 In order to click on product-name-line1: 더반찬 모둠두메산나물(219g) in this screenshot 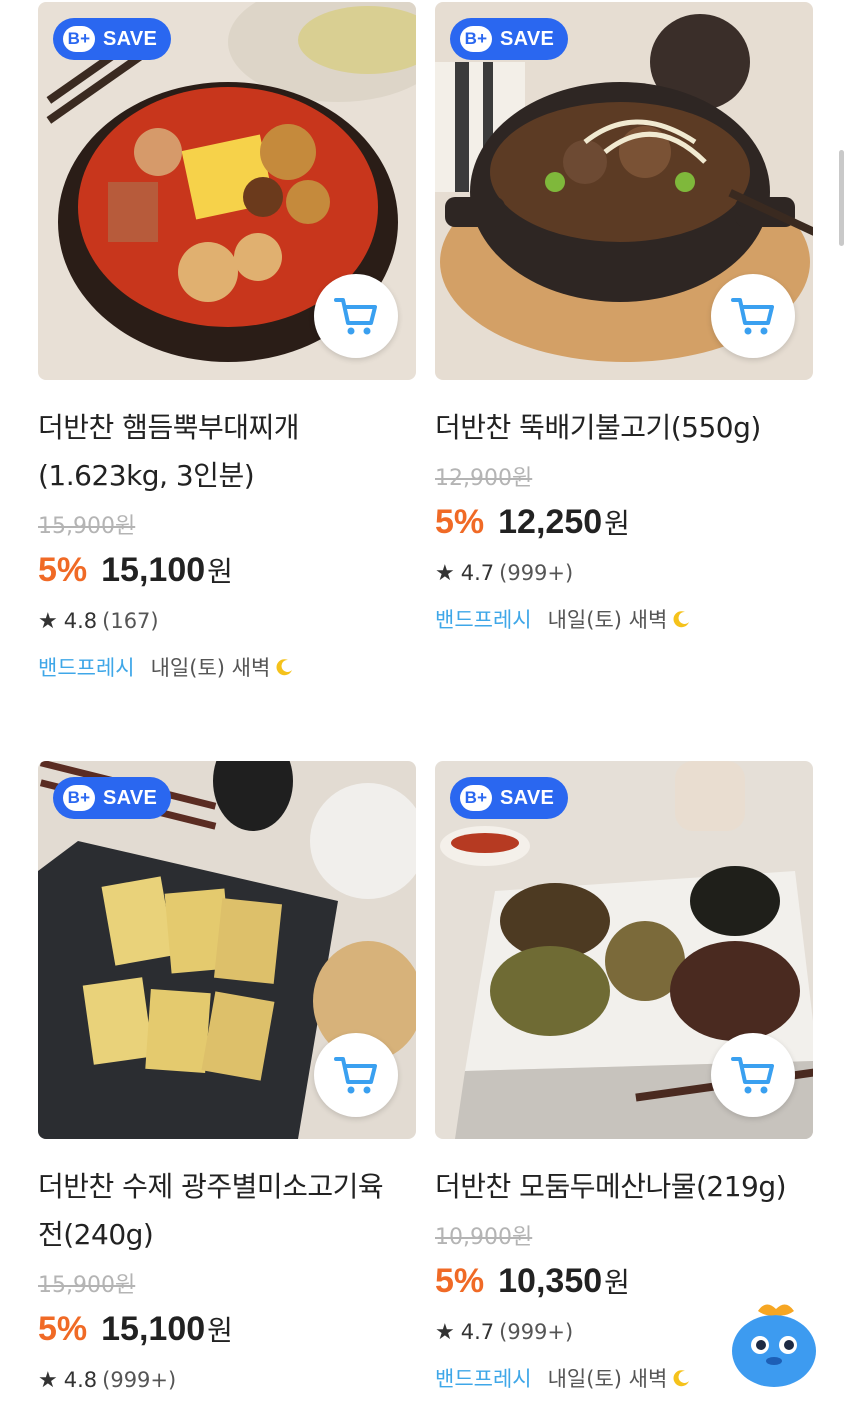, I will do `click(611, 1186)`.